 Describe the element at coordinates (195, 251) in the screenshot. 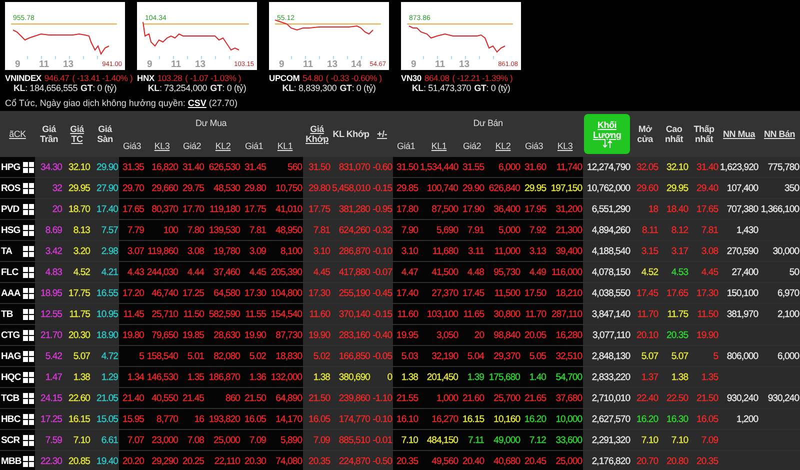

I see `table-cell: 3.08` at that location.